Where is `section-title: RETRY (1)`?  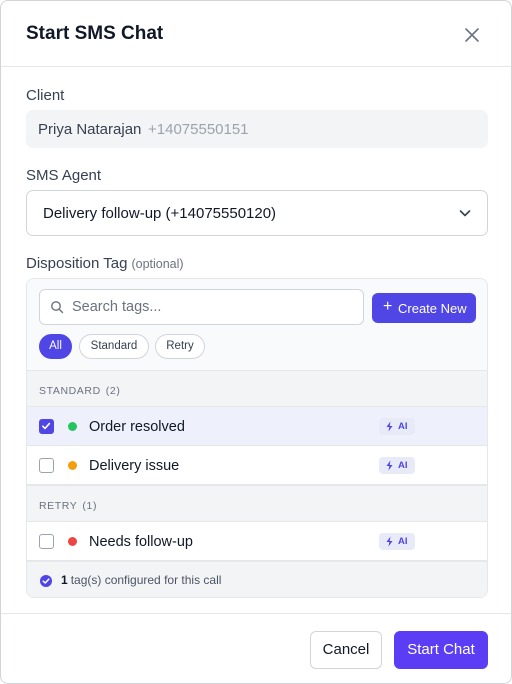
section-title: RETRY (1) is located at coordinates (68, 506).